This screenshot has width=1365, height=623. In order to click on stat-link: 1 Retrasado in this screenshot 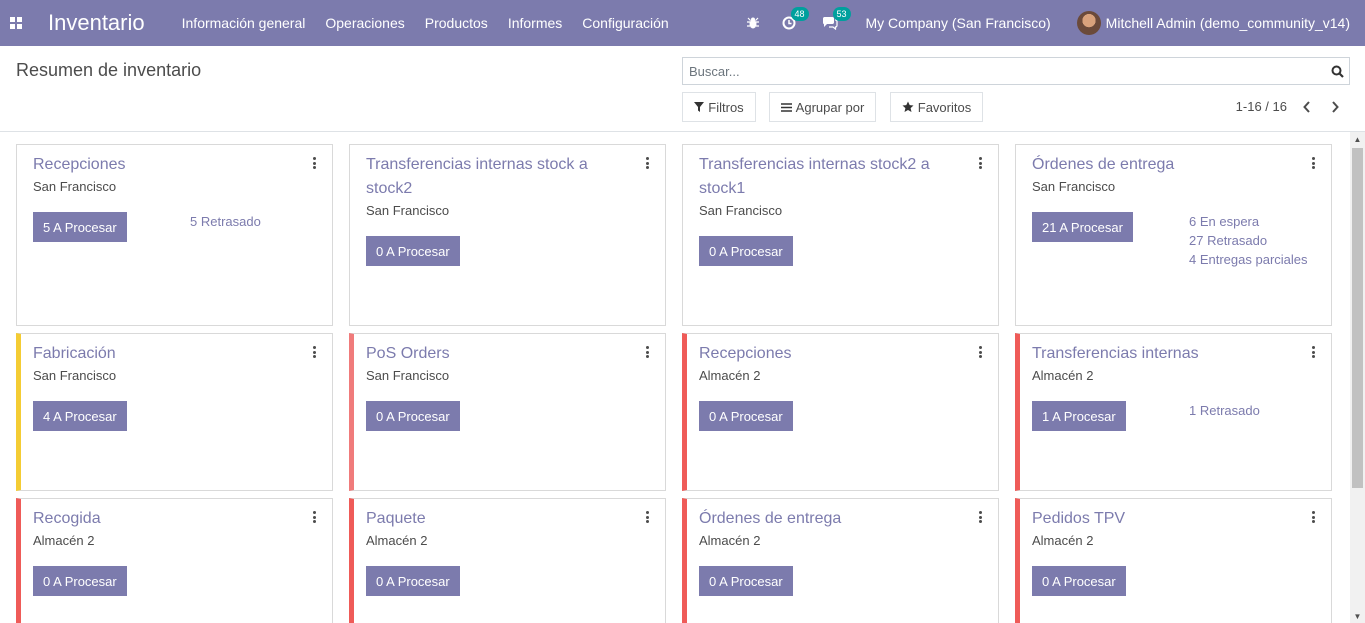, I will do `click(1224, 410)`.